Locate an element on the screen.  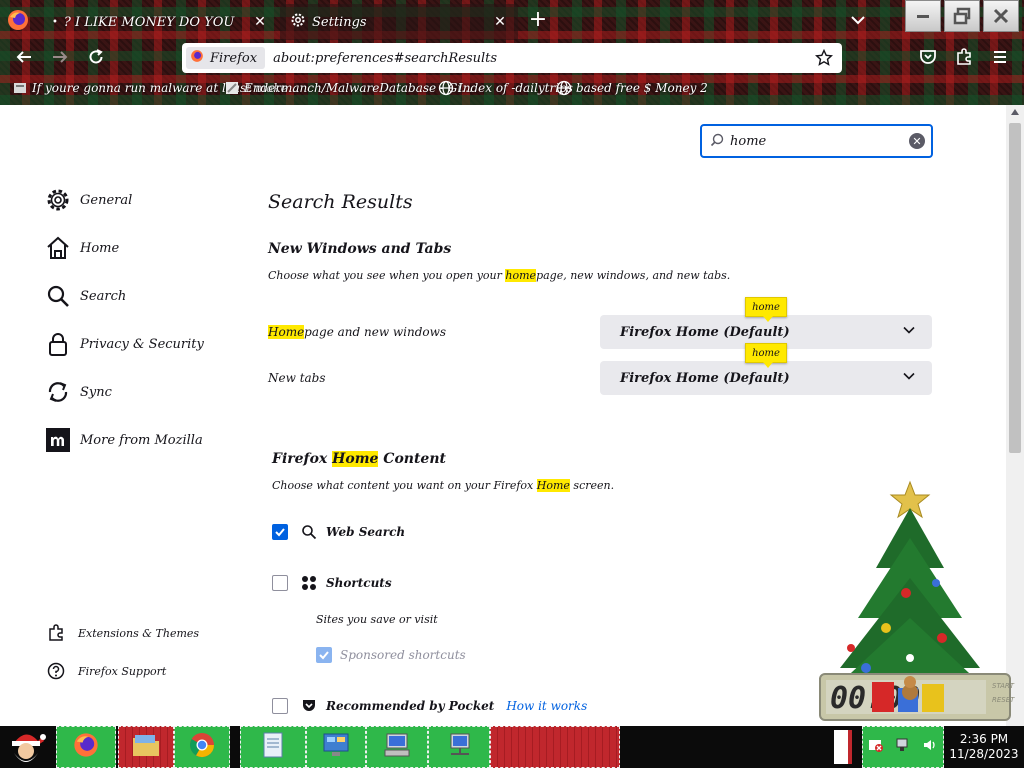
extensions-puzzle-icon is located at coordinates (964, 57).